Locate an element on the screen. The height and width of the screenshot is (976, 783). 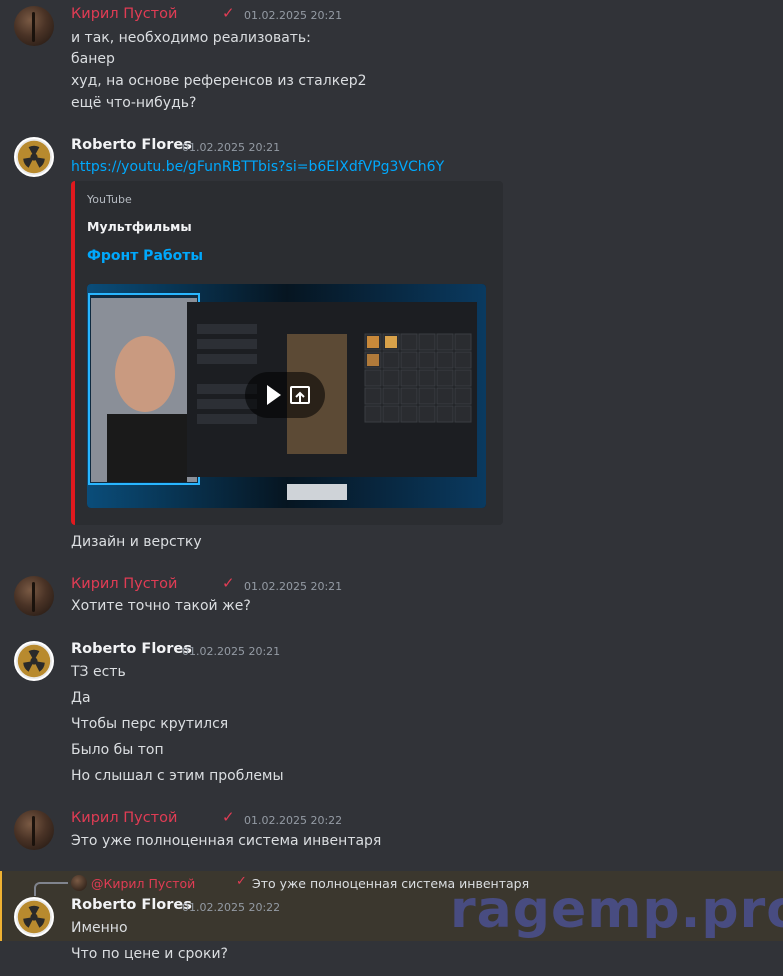
video-controls-overlay is located at coordinates (285, 395).